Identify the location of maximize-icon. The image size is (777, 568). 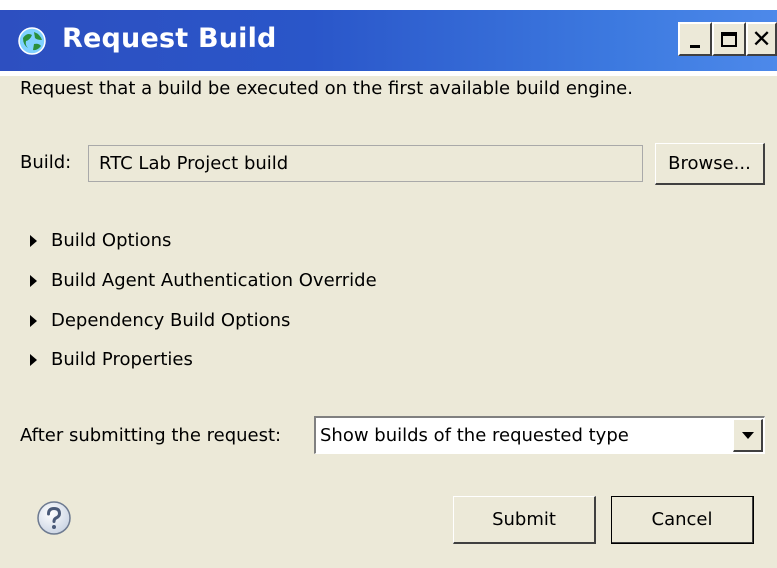
(729, 39).